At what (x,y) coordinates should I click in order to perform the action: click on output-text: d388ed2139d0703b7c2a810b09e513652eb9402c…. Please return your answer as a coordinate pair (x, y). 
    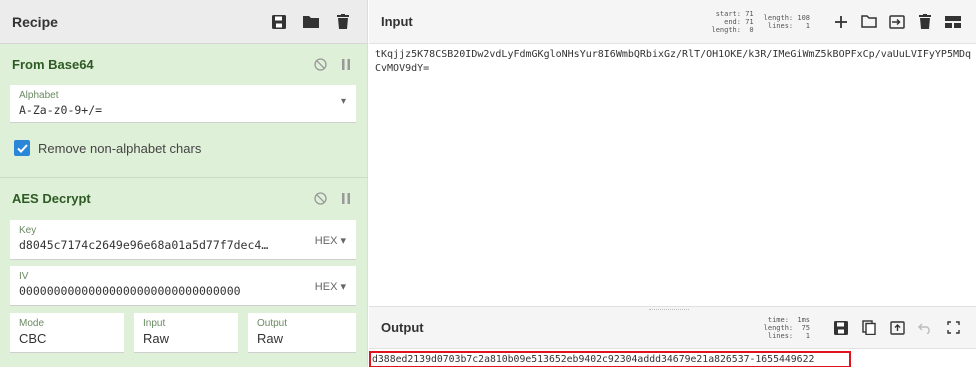
    Looking at the image, I should click on (610, 359).